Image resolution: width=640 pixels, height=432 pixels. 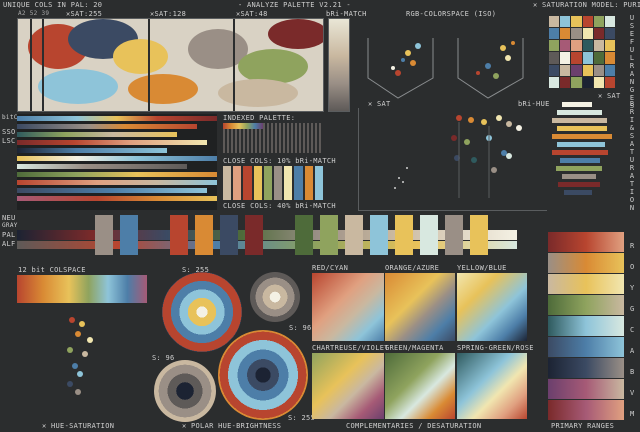 What do you see at coordinates (350, 348) in the screenshot?
I see `complement-label: CHARTREUSE/VIOLET` at bounding box center [350, 348].